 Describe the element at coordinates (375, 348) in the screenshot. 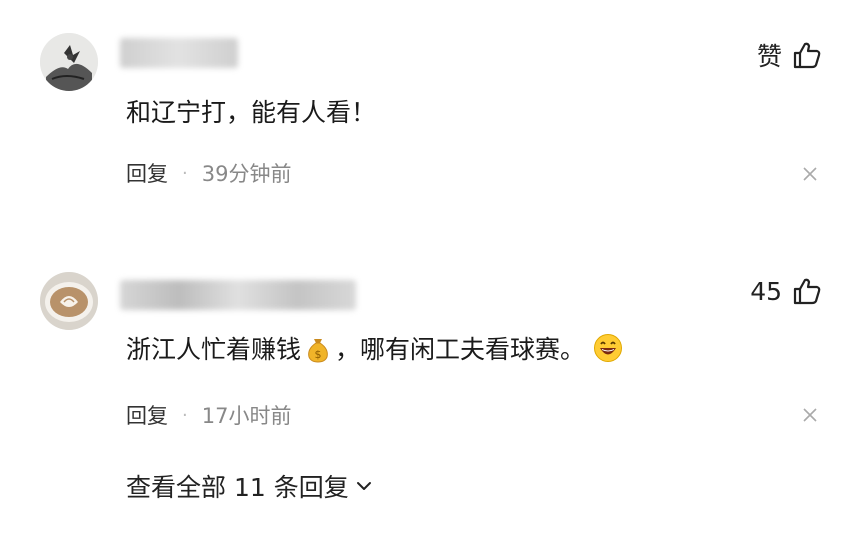

I see `comment-text: 浙江人忙着赚钱 $ ，哪有闲工夫看球赛。` at that location.